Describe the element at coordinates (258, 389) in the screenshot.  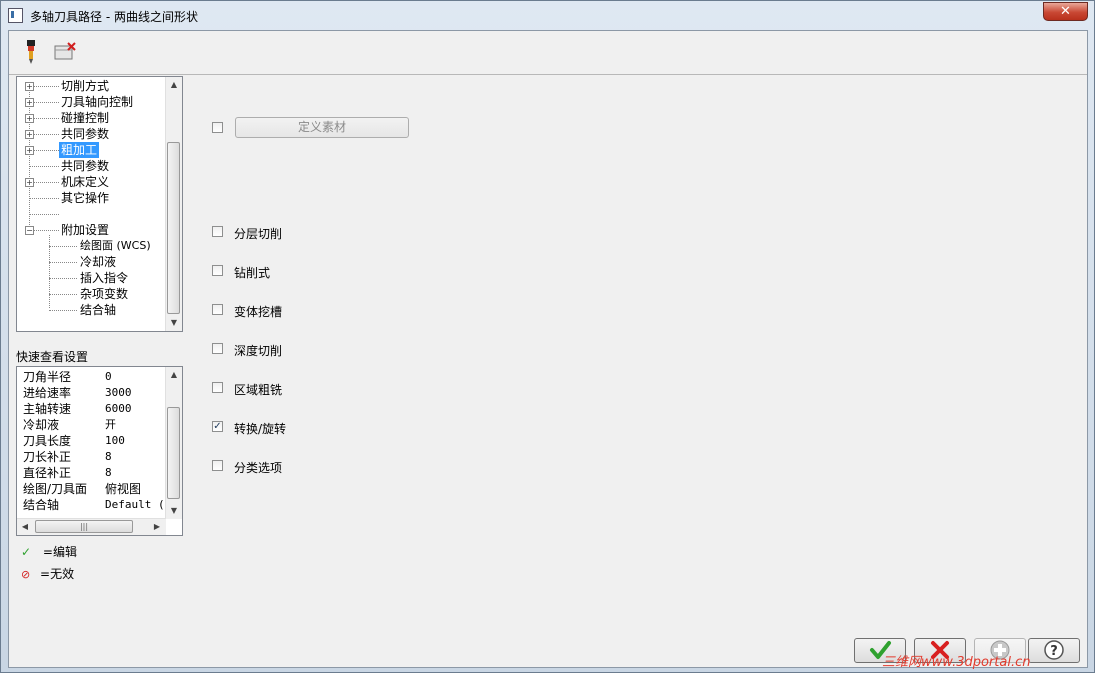
I see `option-label-area-rough: 区域粗铣` at that location.